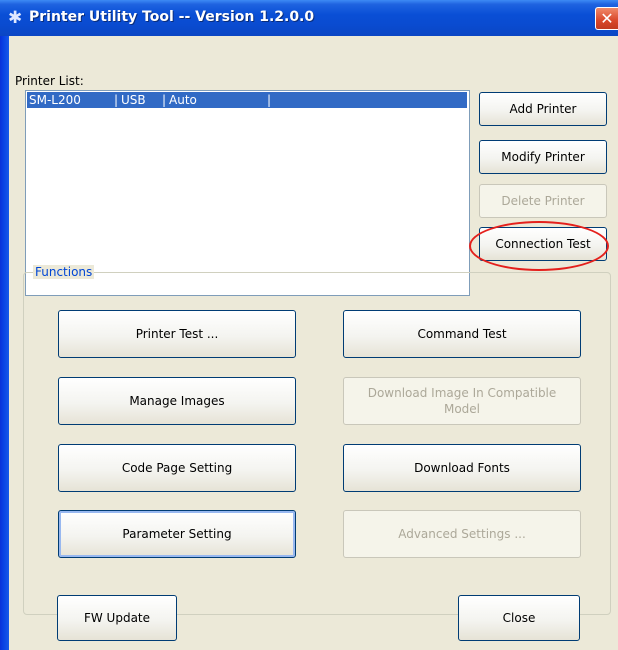  What do you see at coordinates (543, 244) in the screenshot?
I see `connection-test-button: Connection Test` at bounding box center [543, 244].